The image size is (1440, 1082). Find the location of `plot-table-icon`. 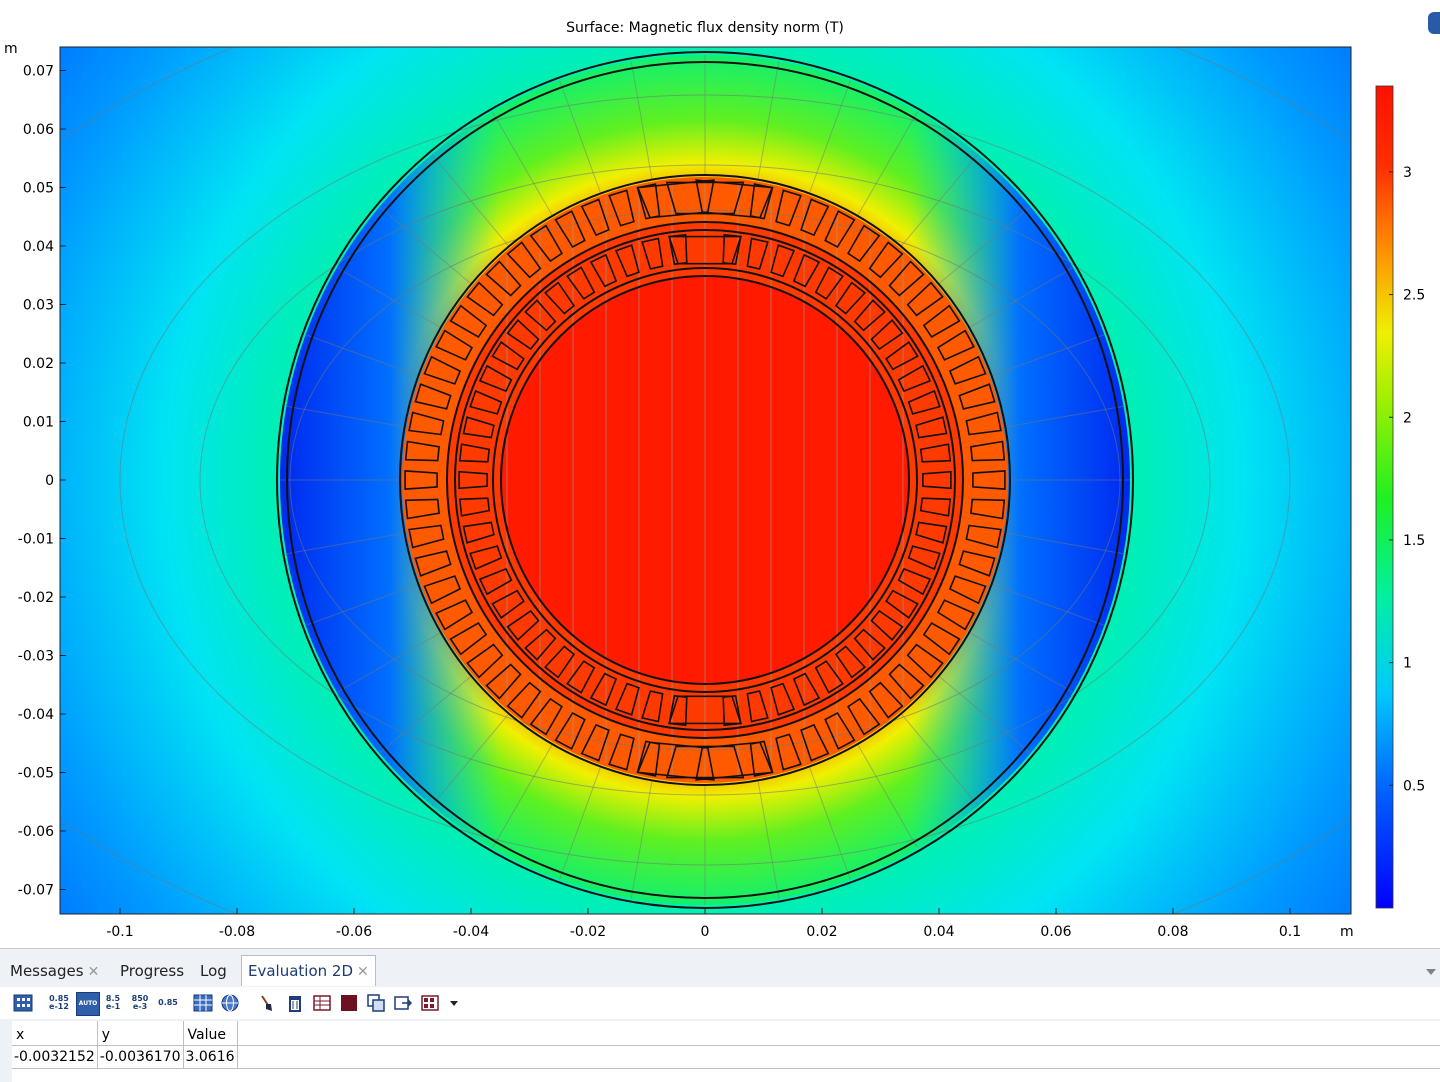

plot-table-icon is located at coordinates (430, 1003).